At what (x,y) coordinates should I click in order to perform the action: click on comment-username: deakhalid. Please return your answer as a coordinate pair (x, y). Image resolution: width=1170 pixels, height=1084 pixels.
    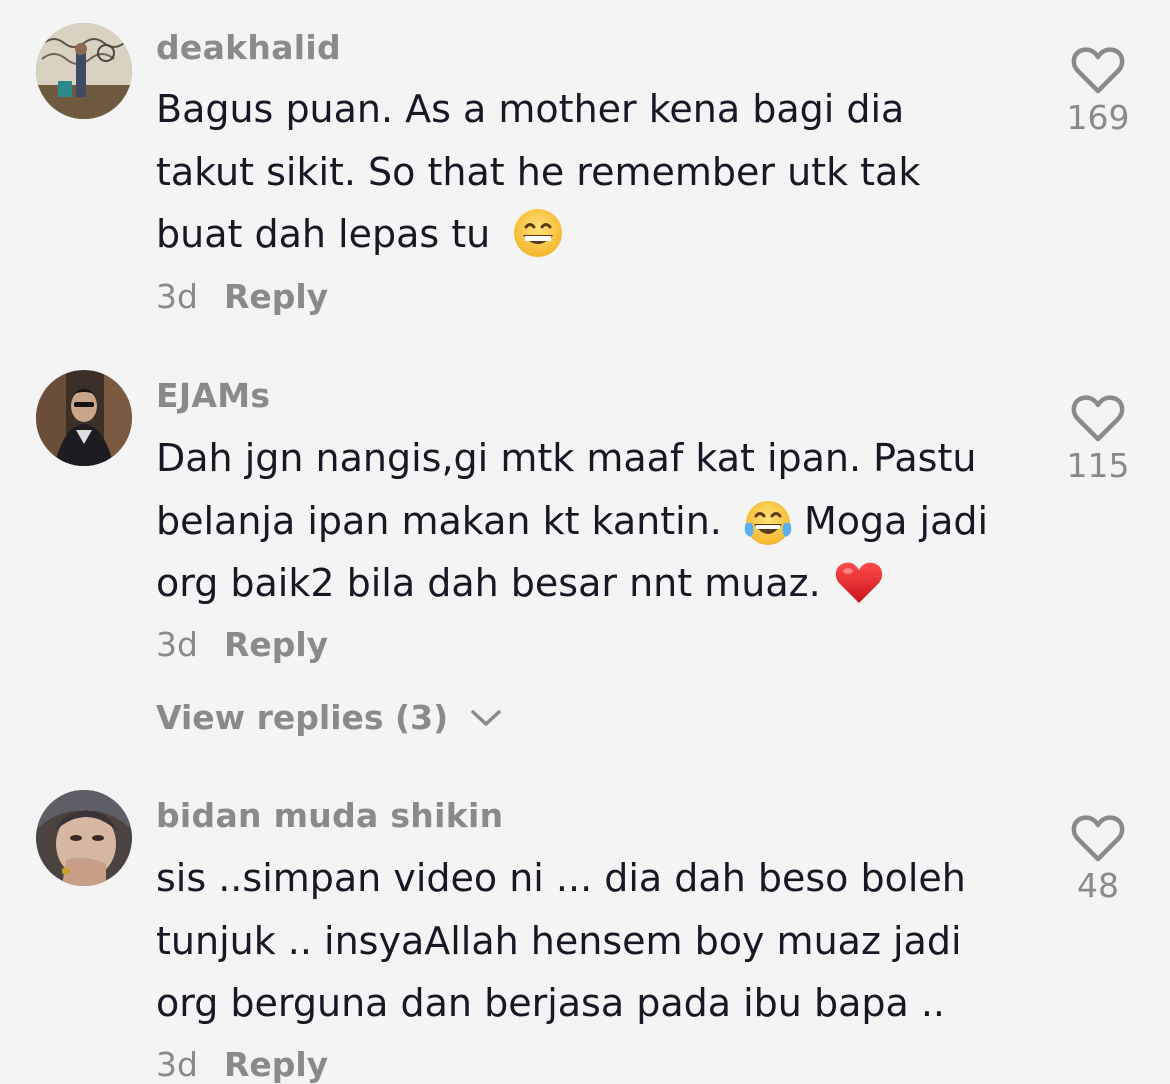
    Looking at the image, I should click on (248, 47).